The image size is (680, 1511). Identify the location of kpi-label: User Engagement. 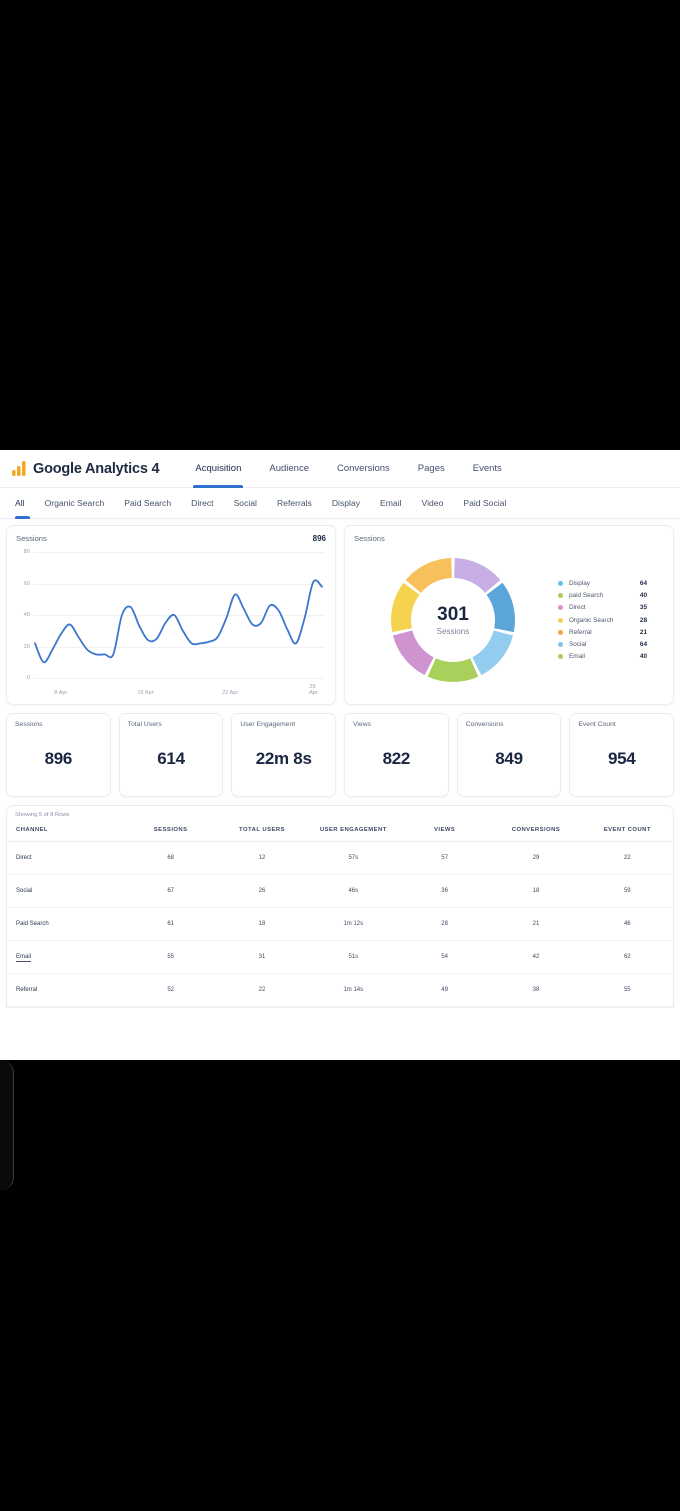
(268, 724).